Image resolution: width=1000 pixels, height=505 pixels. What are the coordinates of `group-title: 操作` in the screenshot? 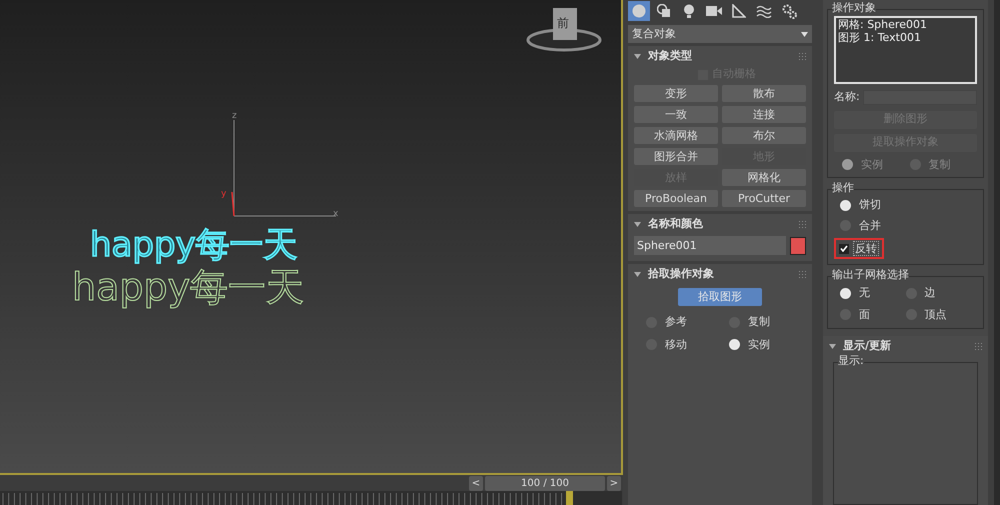 It's located at (843, 188).